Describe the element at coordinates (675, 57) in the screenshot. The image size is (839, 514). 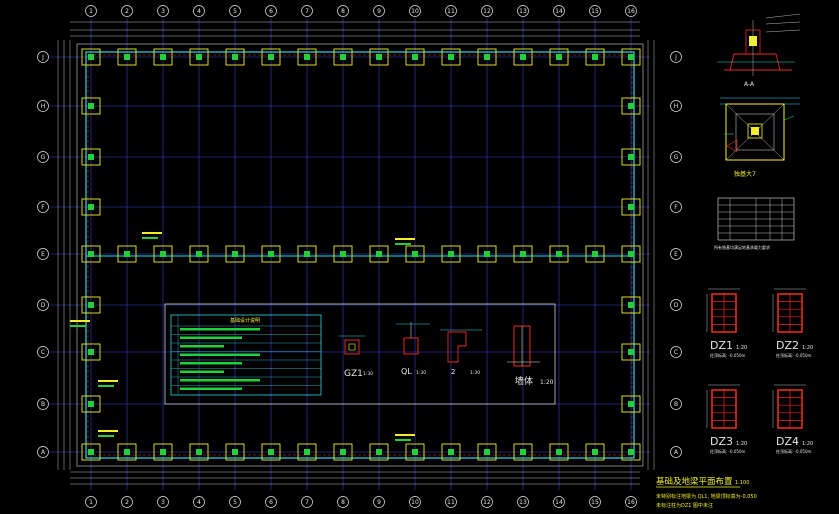
I see `axis-right-J-text: J` at that location.